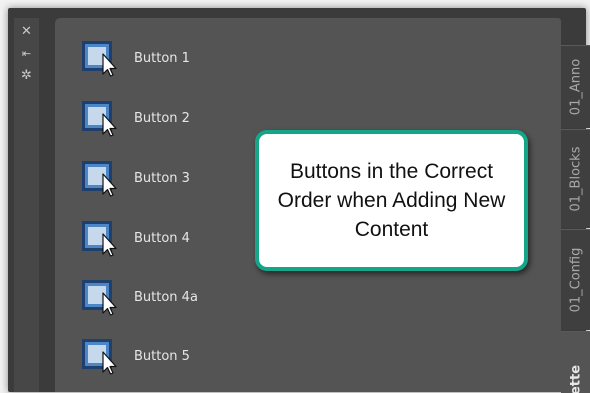 The image size is (590, 393). I want to click on palette-tab-strip: 01_Anno 01_Blocks 01_Config ette, so click(575, 219).